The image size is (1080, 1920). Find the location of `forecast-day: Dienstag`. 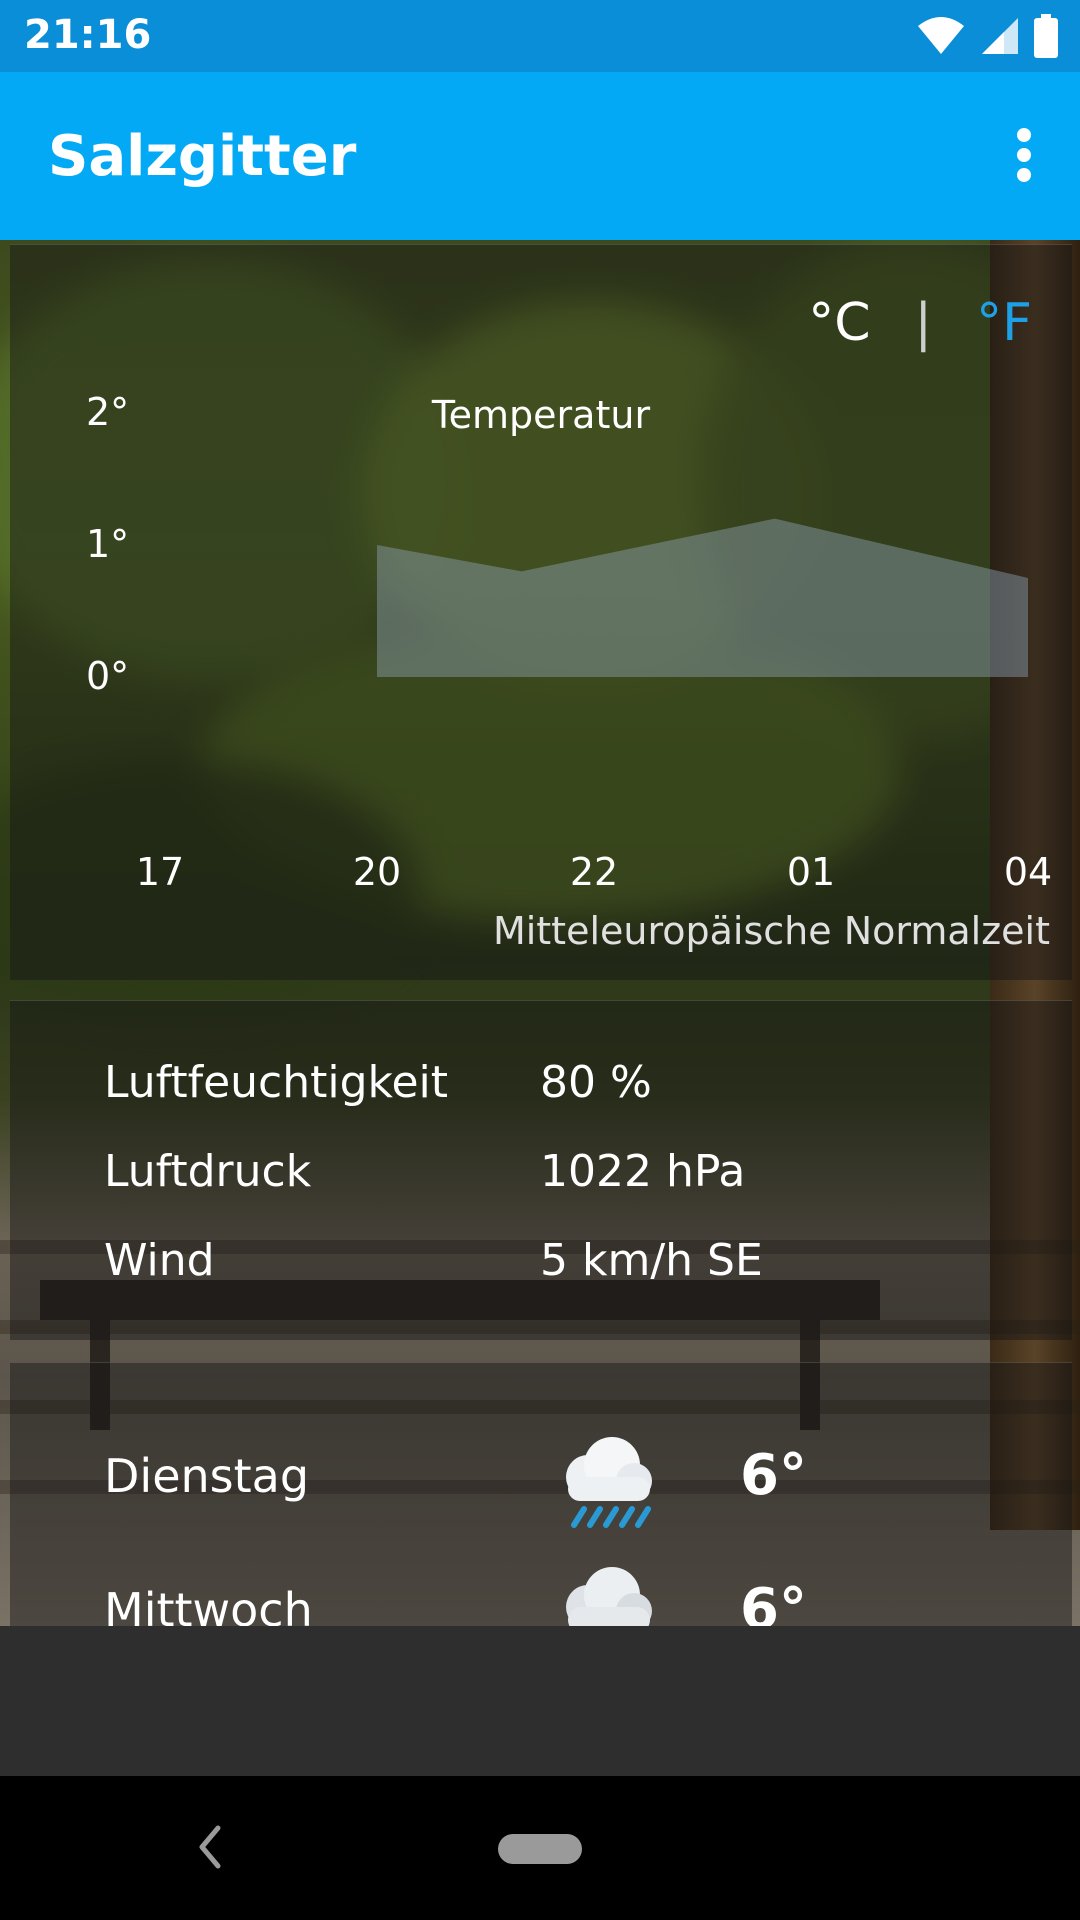

forecast-day: Dienstag is located at coordinates (207, 1476).